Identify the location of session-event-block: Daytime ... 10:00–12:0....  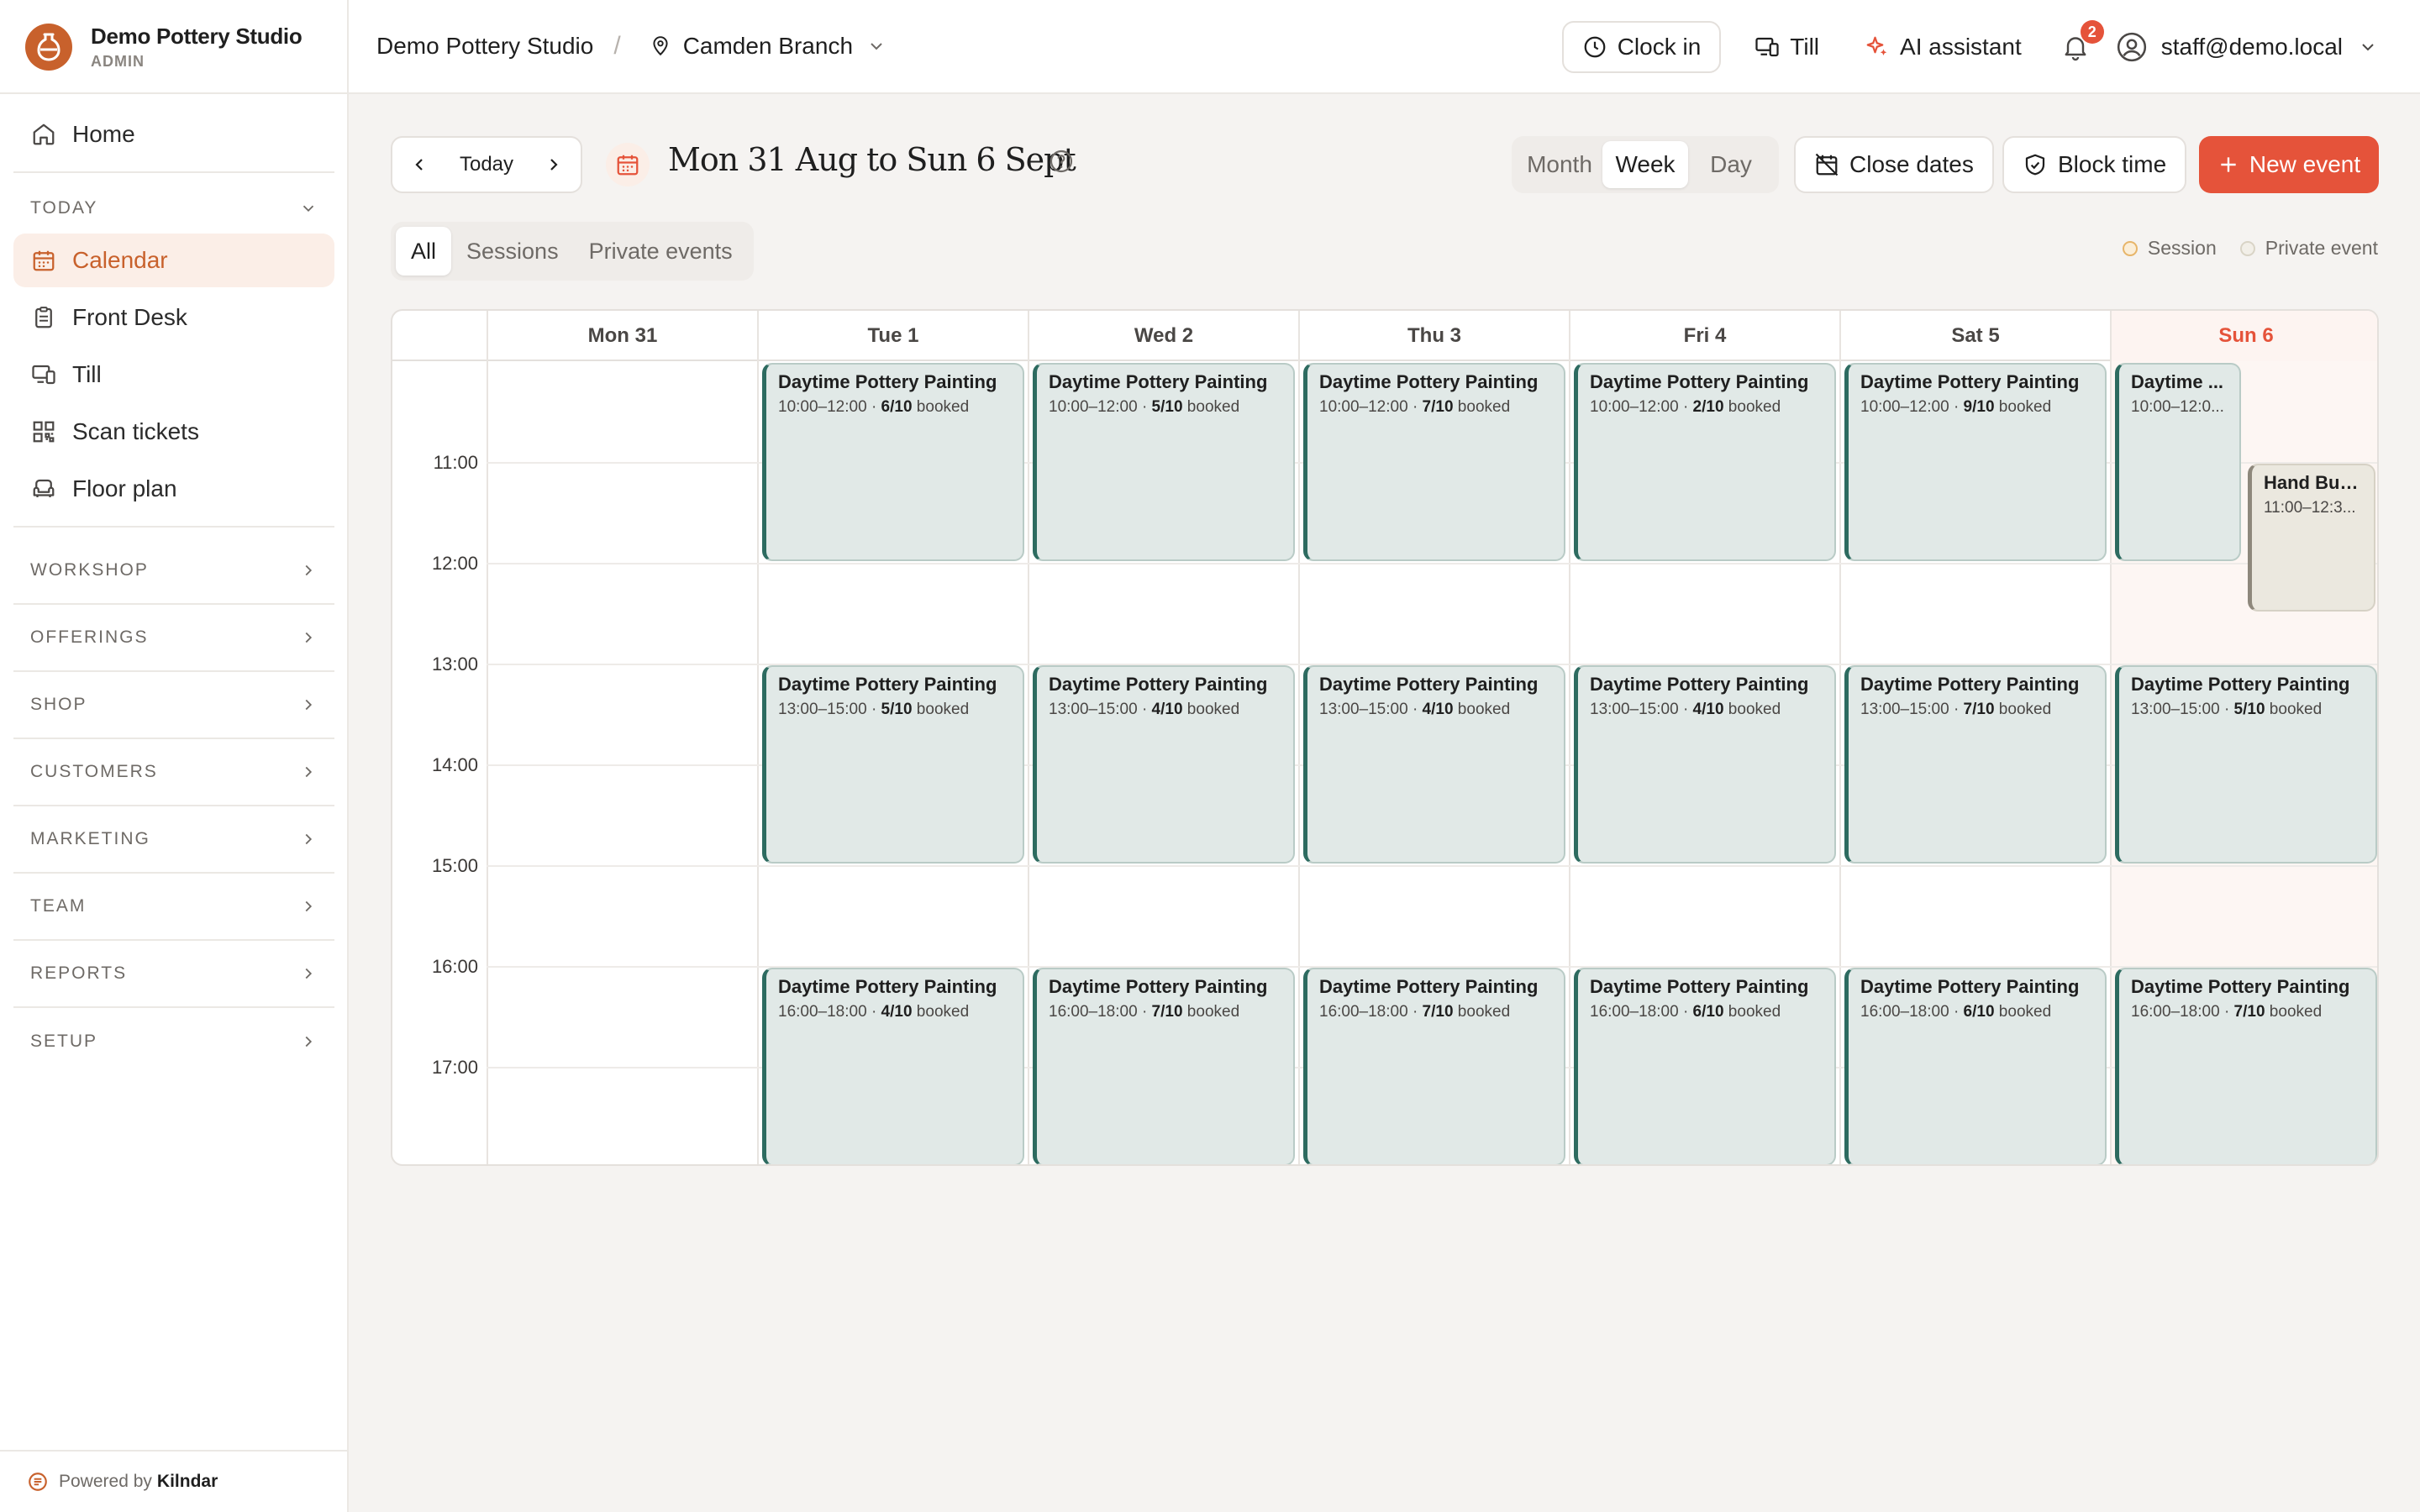
(2178, 462).